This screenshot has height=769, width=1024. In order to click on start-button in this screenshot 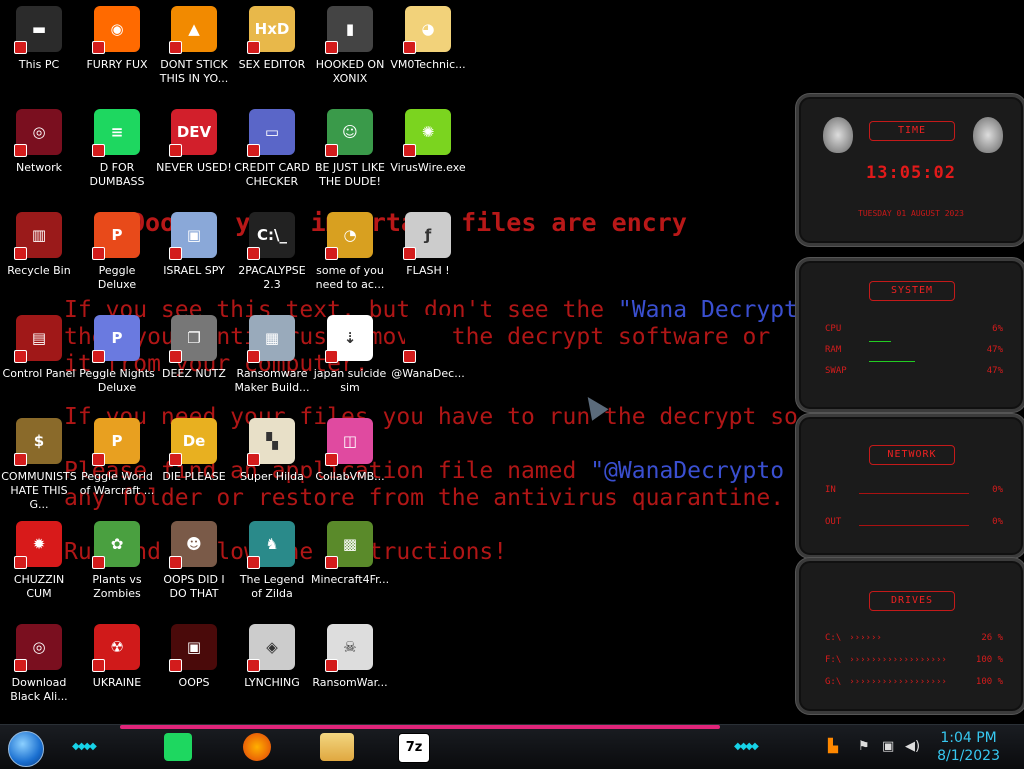, I will do `click(26, 749)`.